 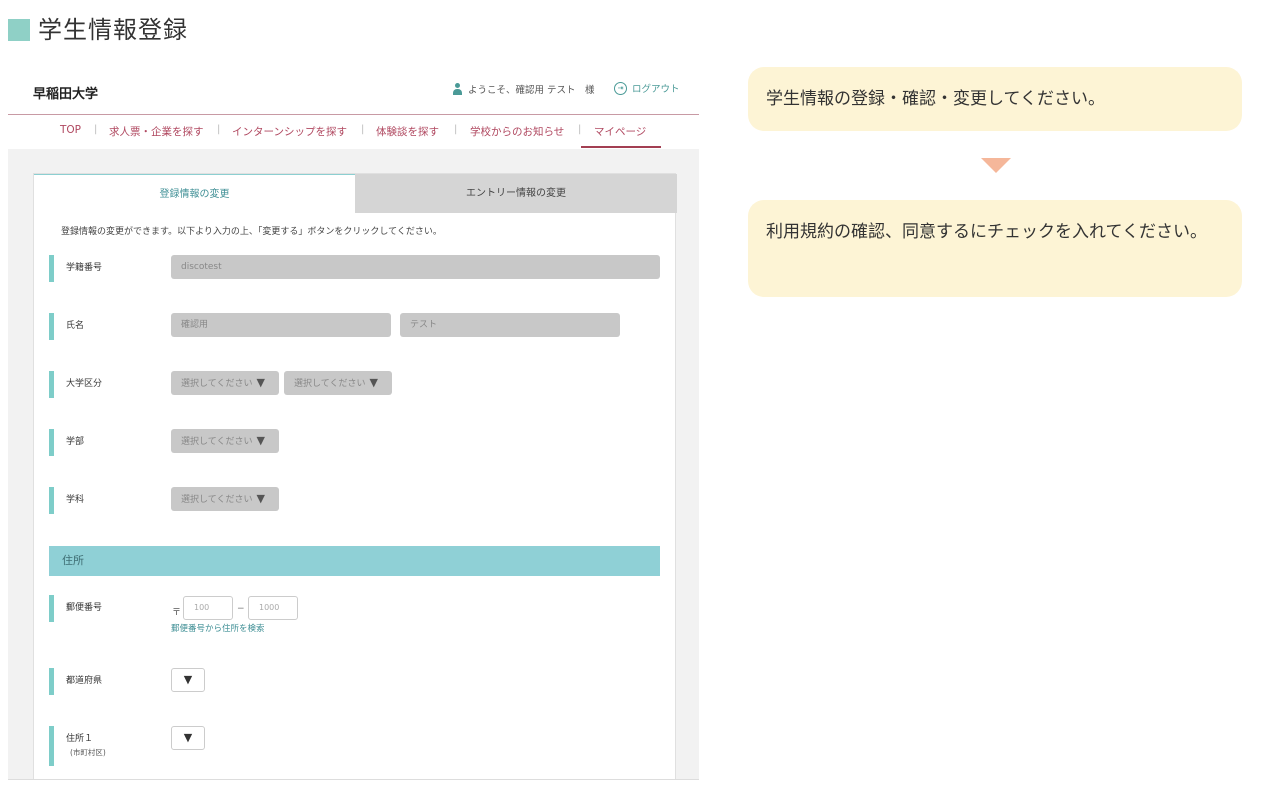 I want to click on department-label: 学科, so click(x=66, y=500).